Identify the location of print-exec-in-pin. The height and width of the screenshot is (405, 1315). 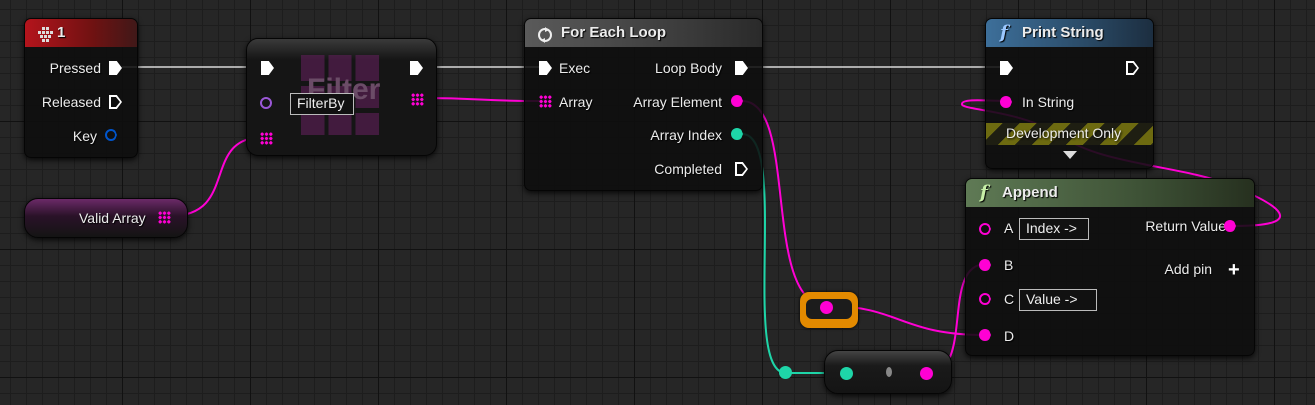
(1006, 68).